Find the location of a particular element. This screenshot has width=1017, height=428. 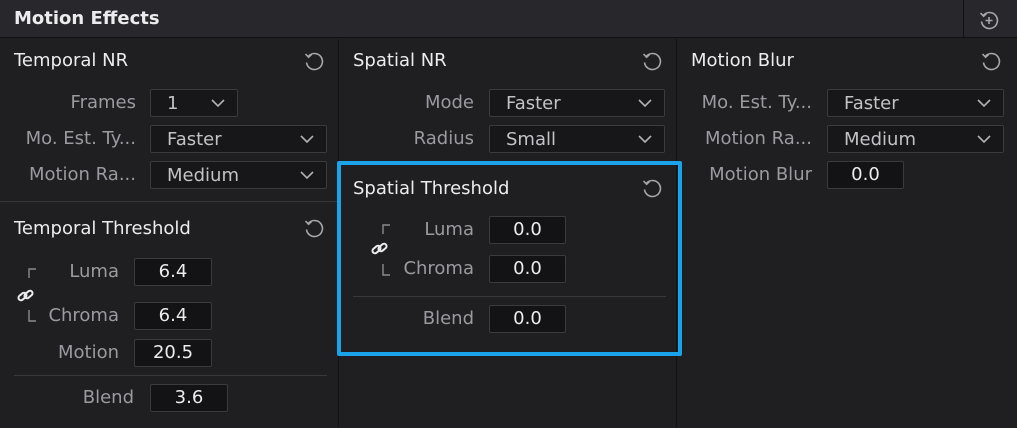

temporal-nr-reset-icon is located at coordinates (314, 61).